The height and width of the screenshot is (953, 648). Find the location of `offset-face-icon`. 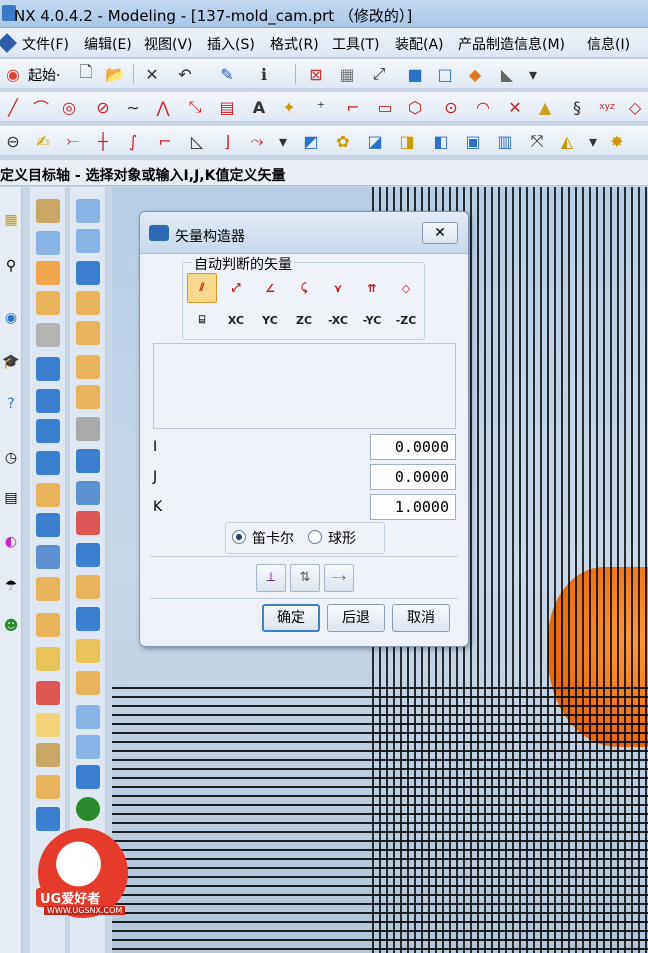

offset-face-icon is located at coordinates (88, 333).